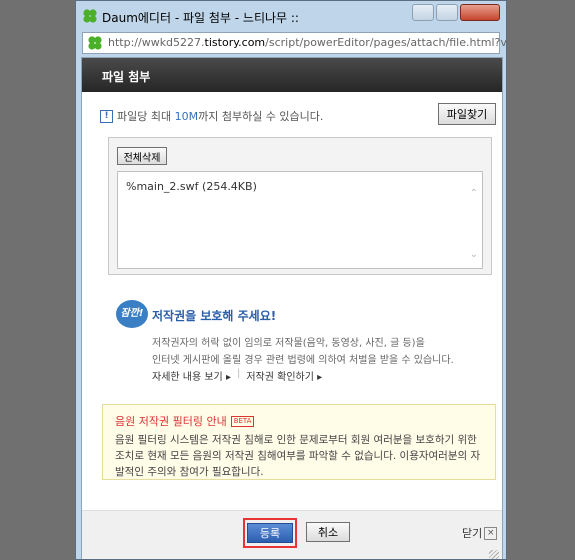 Image resolution: width=575 pixels, height=560 pixels. Describe the element at coordinates (288, 343) in the screenshot. I see `copyright-desc-line1: 저작권자의 허락 없이 임의로 저작물(음악, 동영상, 사진, 글 등)을` at that location.